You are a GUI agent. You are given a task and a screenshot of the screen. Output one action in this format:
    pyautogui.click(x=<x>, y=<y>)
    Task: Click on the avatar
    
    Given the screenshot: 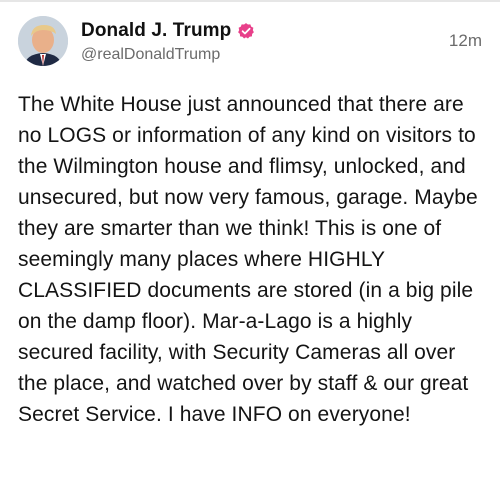 What is the action you would take?
    pyautogui.click(x=43, y=41)
    